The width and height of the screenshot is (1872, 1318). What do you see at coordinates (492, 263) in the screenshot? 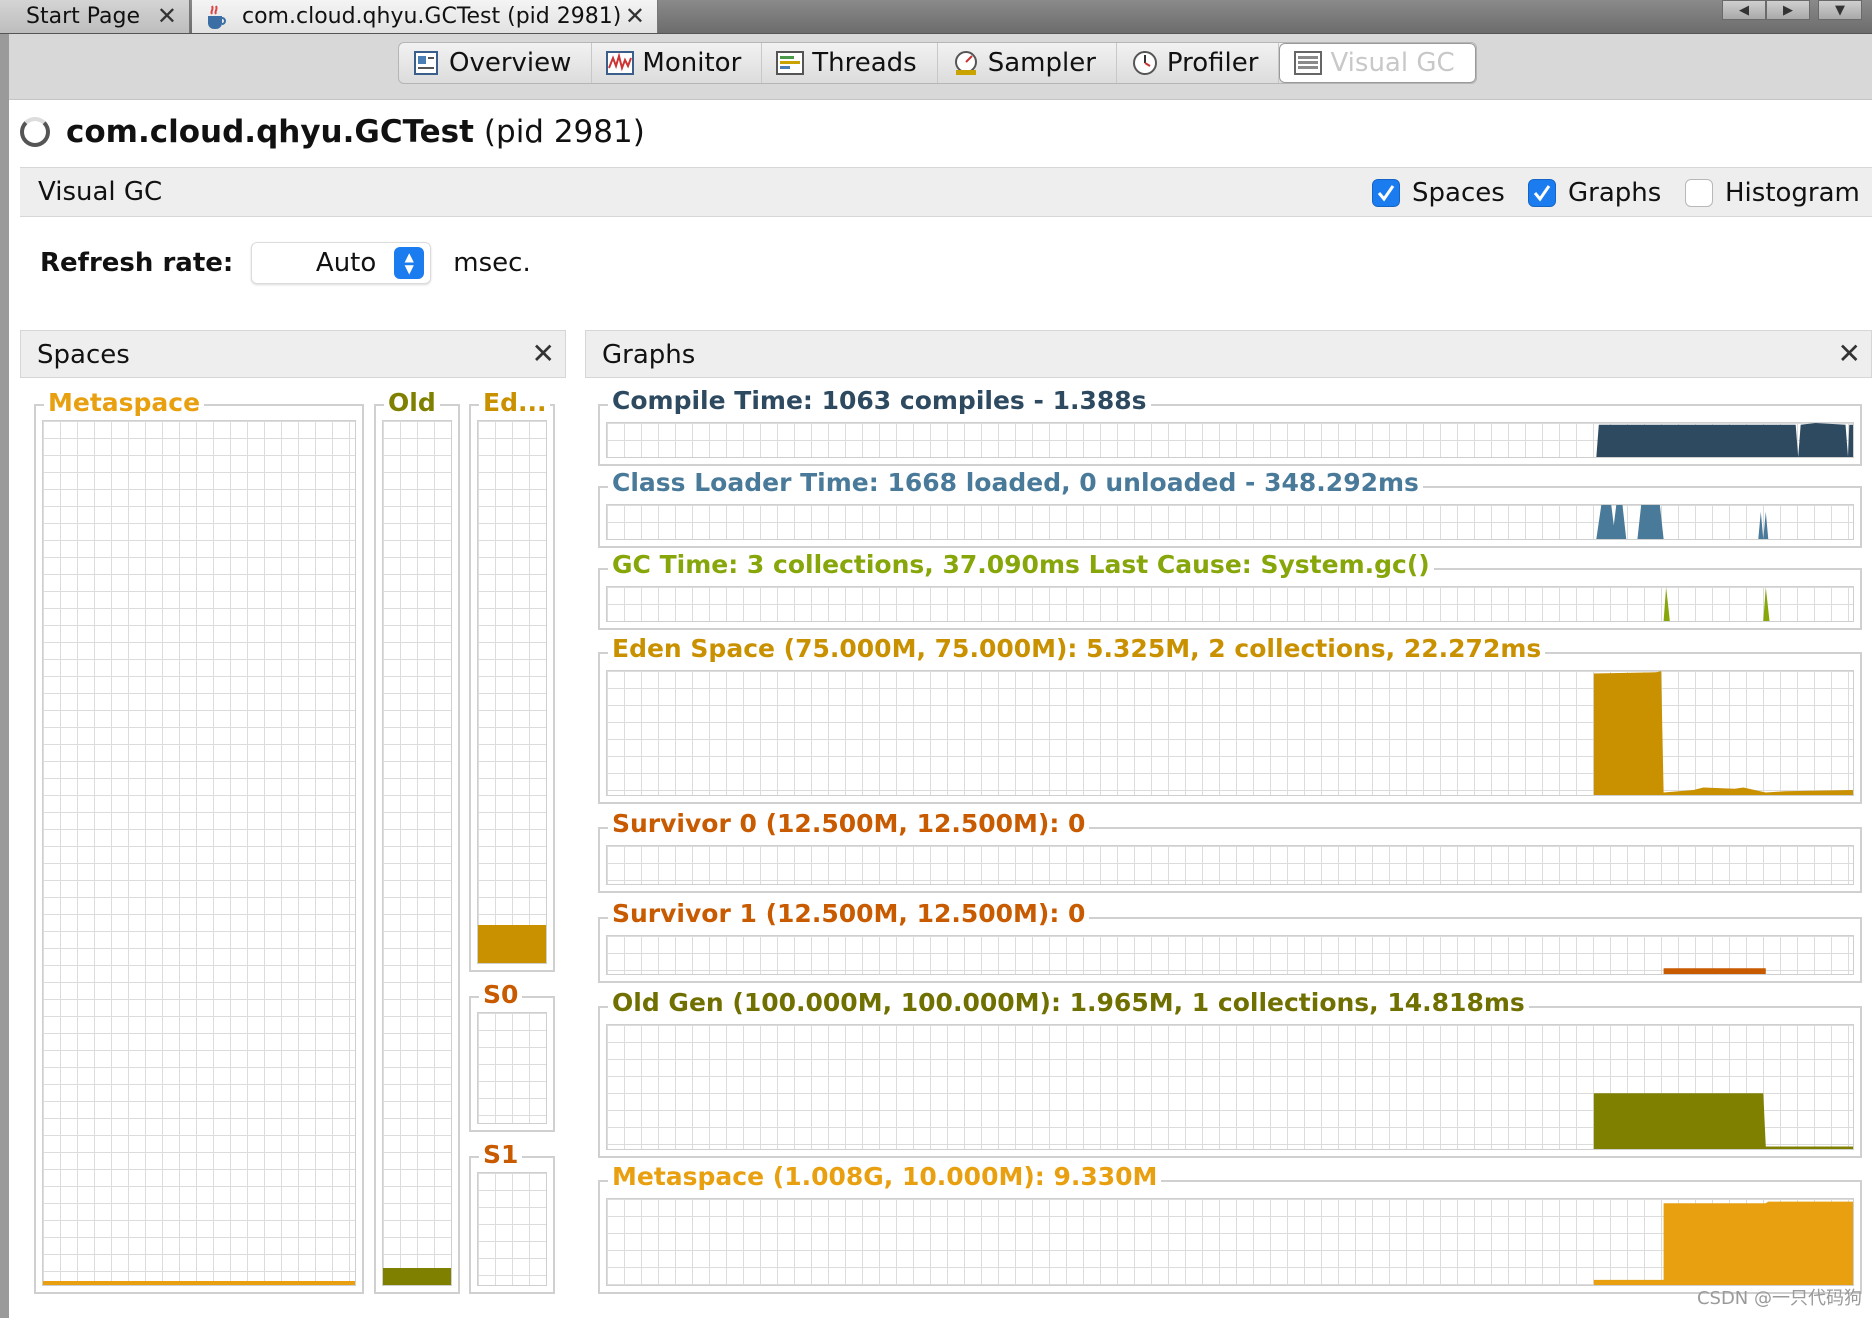
I see `refresh-unit: msec.` at bounding box center [492, 263].